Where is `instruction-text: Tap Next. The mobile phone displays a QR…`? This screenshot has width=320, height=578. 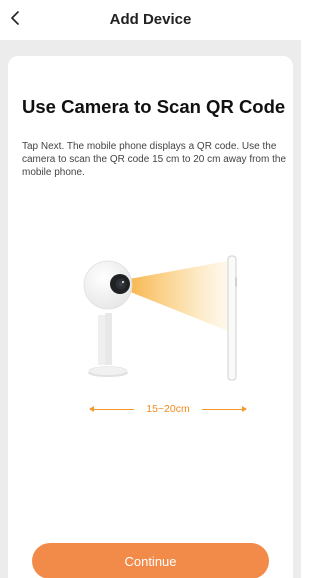 instruction-text: Tap Next. The mobile phone displays a QR… is located at coordinates (154, 159).